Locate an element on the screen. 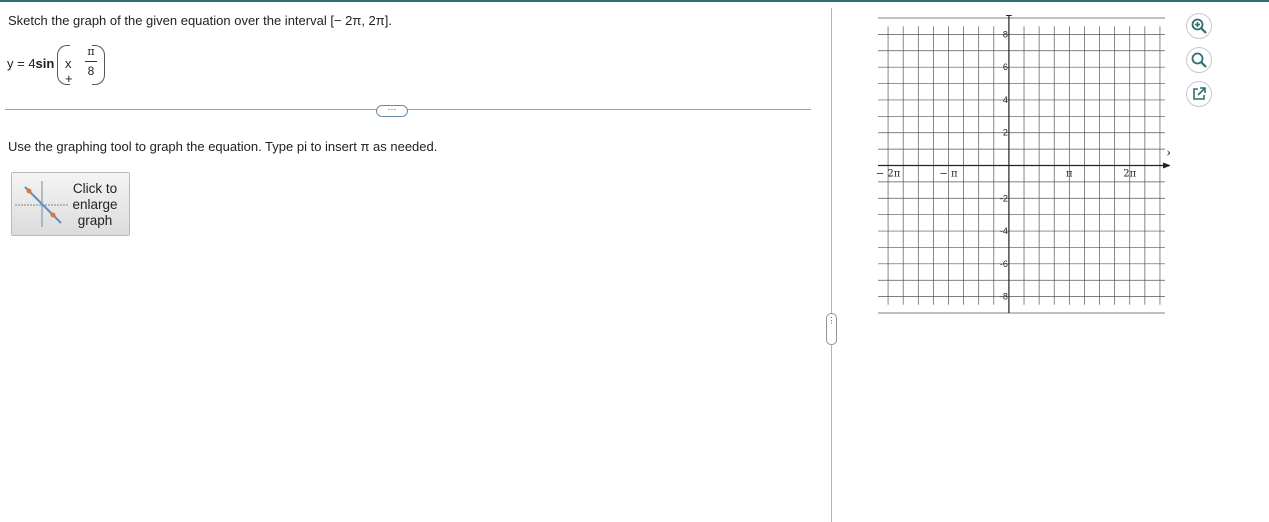  popout-button is located at coordinates (1199, 94).